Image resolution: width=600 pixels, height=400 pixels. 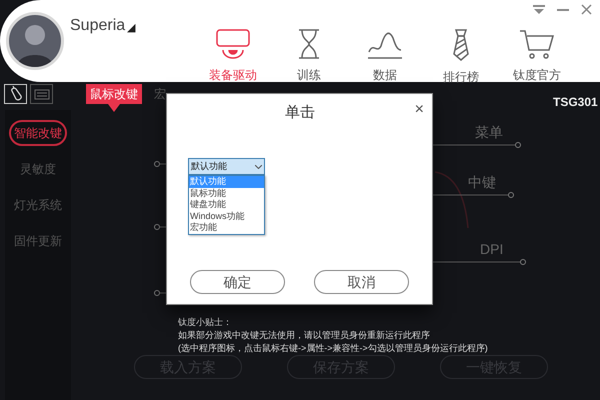 I want to click on nav-tab: 钛度官方, so click(x=537, y=57).